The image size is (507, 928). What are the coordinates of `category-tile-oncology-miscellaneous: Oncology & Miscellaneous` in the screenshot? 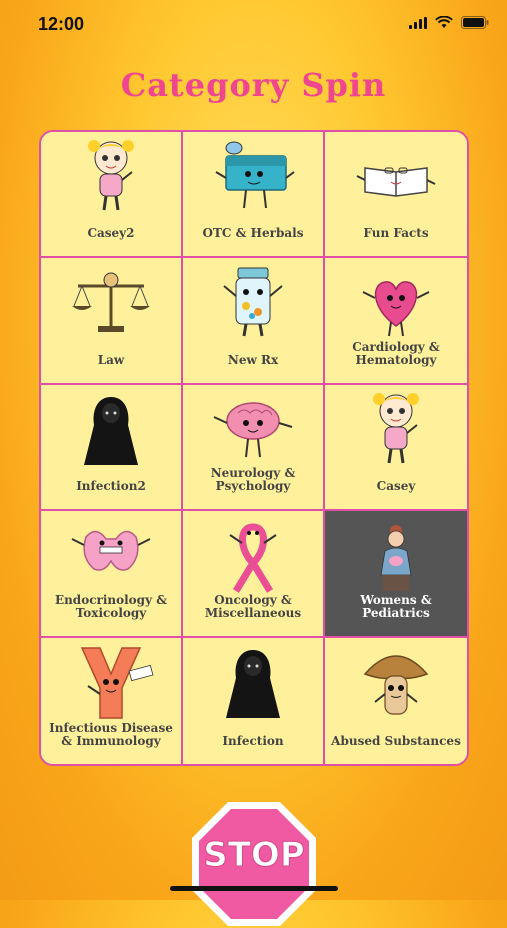 It's located at (254, 574).